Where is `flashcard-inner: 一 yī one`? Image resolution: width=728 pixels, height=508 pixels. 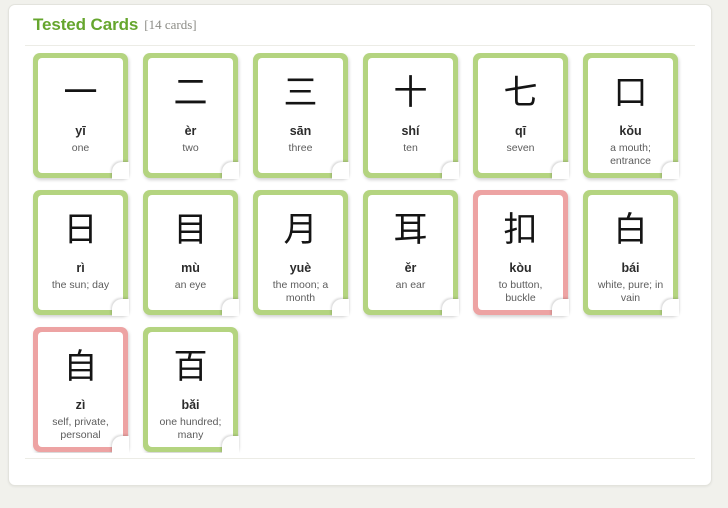
flashcard-inner: 一 yī one is located at coordinates (80, 115).